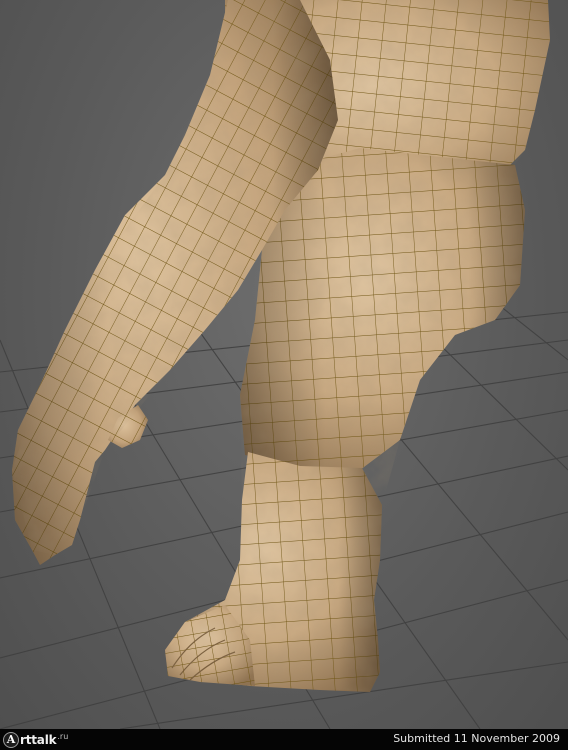 The height and width of the screenshot is (750, 568). I want to click on site-logo: A rttalk .ru, so click(35, 739).